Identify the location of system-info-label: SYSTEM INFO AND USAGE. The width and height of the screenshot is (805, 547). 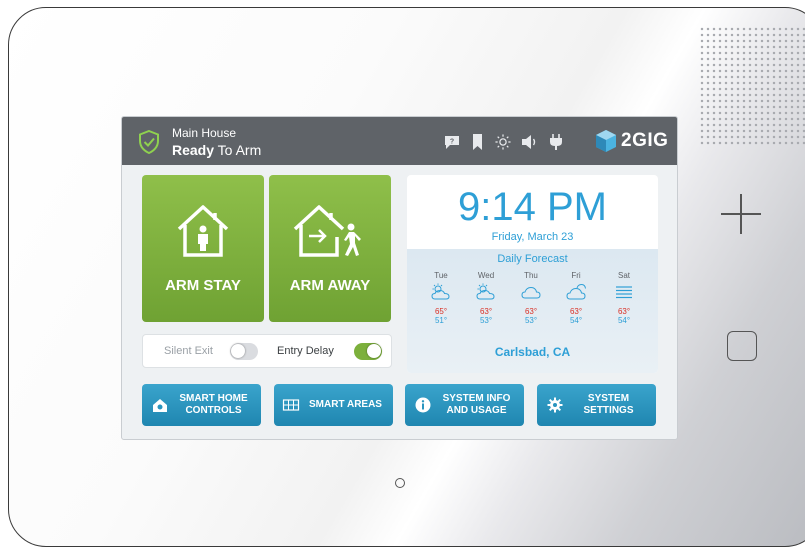
(476, 405).